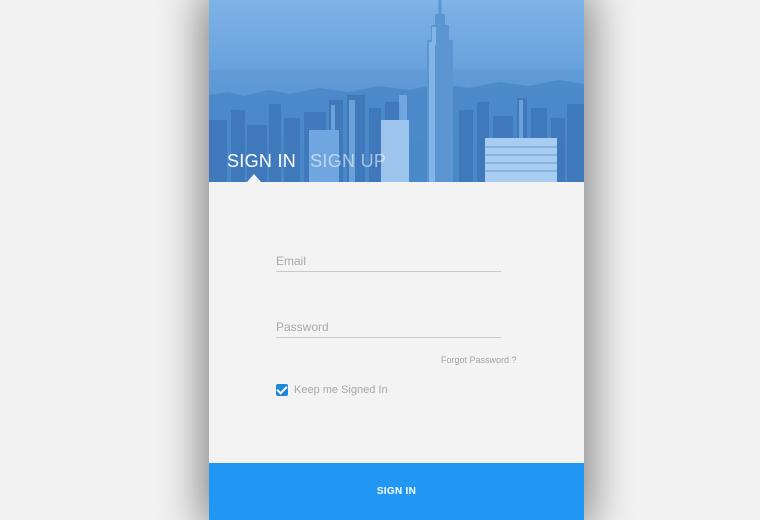  I want to click on auth-tabs: SIGN IN SIGN UP, so click(306, 161).